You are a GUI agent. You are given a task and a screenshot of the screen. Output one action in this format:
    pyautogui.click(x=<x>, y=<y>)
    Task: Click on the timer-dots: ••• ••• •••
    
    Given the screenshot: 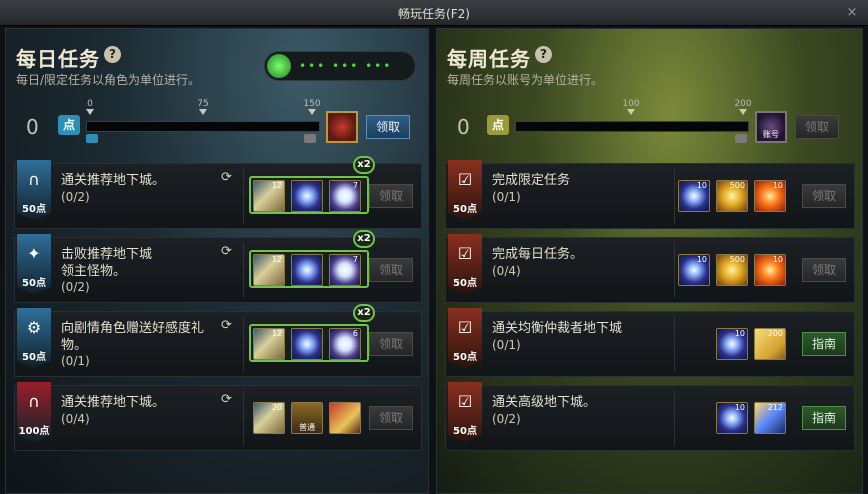 What is the action you would take?
    pyautogui.click(x=346, y=66)
    